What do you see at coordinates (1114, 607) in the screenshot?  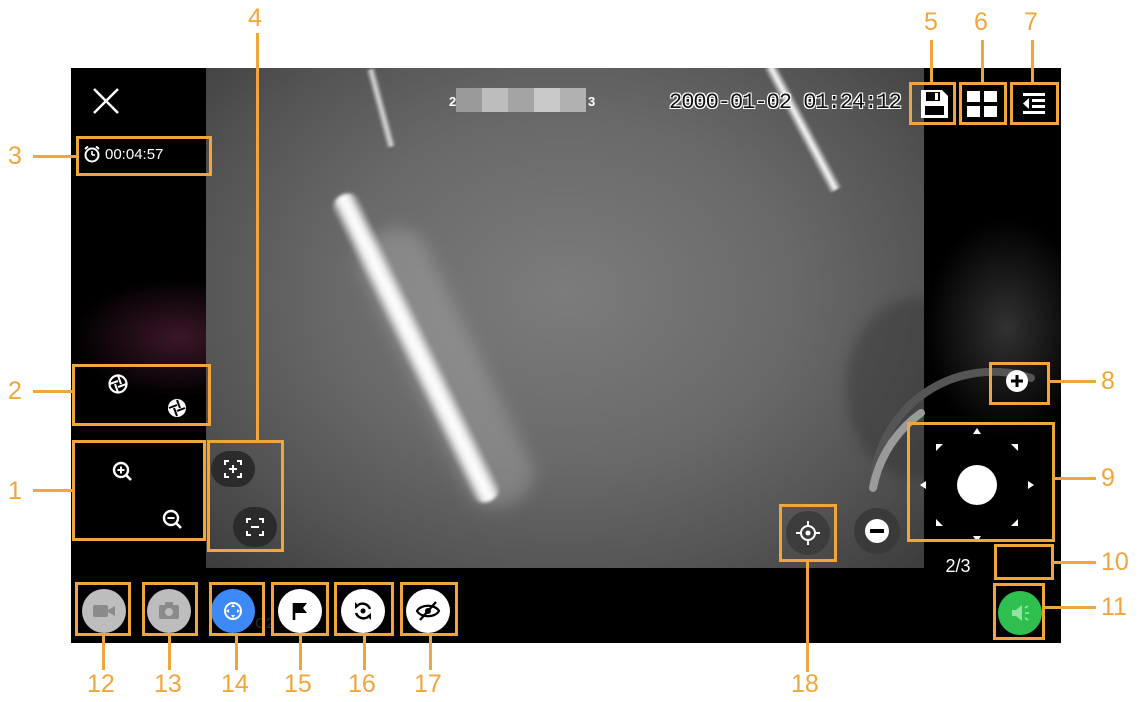 I see `callout-number-11: 11` at bounding box center [1114, 607].